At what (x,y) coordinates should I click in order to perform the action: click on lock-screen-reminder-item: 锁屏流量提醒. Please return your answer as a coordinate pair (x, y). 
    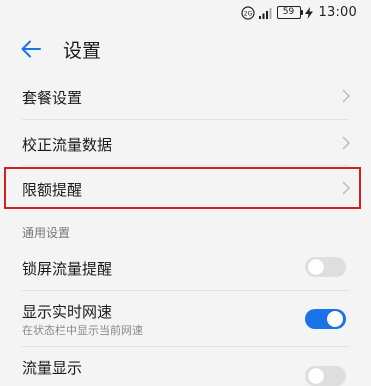
    Looking at the image, I should click on (185, 267).